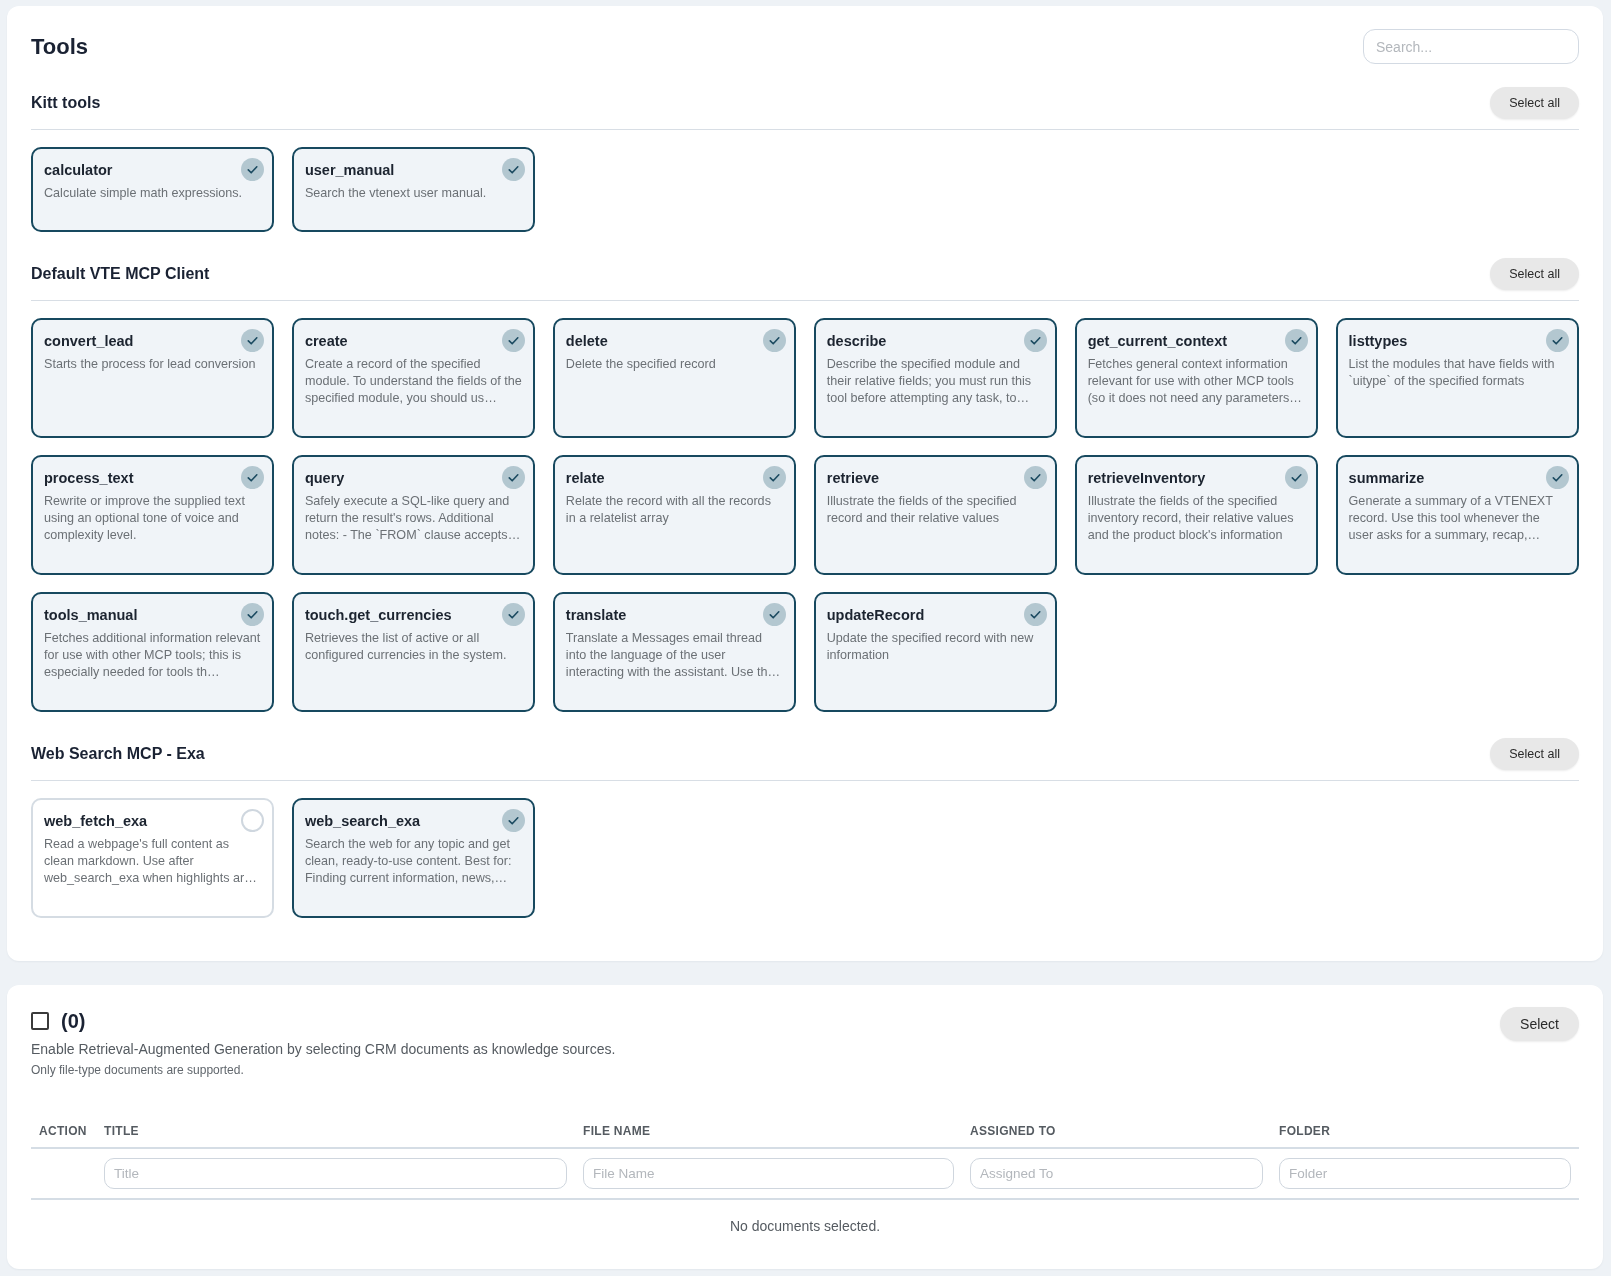 This screenshot has height=1276, width=1611. I want to click on tool-name: web_search_exa, so click(362, 820).